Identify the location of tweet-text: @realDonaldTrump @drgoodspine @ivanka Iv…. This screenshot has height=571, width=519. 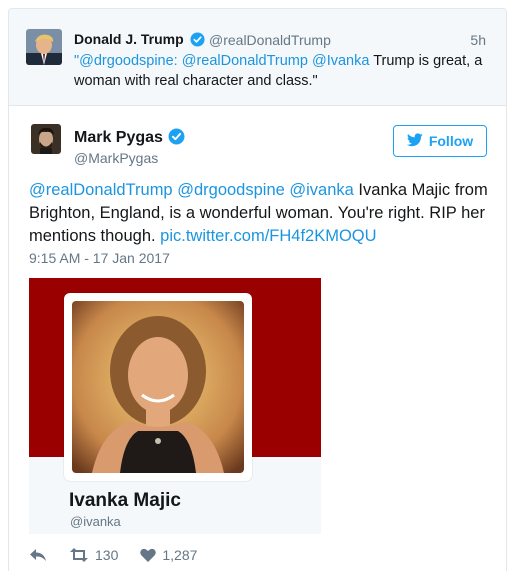
(259, 213).